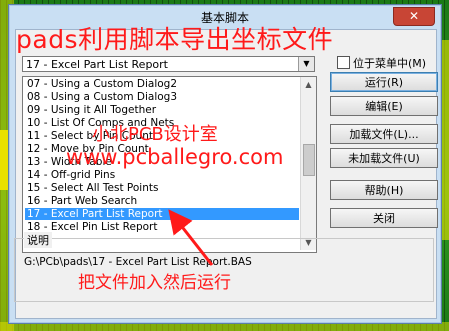 Image resolution: width=449 pixels, height=331 pixels. What do you see at coordinates (162, 97) in the screenshot?
I see `list-item: 08 - Using a Custom Dialog3` at bounding box center [162, 97].